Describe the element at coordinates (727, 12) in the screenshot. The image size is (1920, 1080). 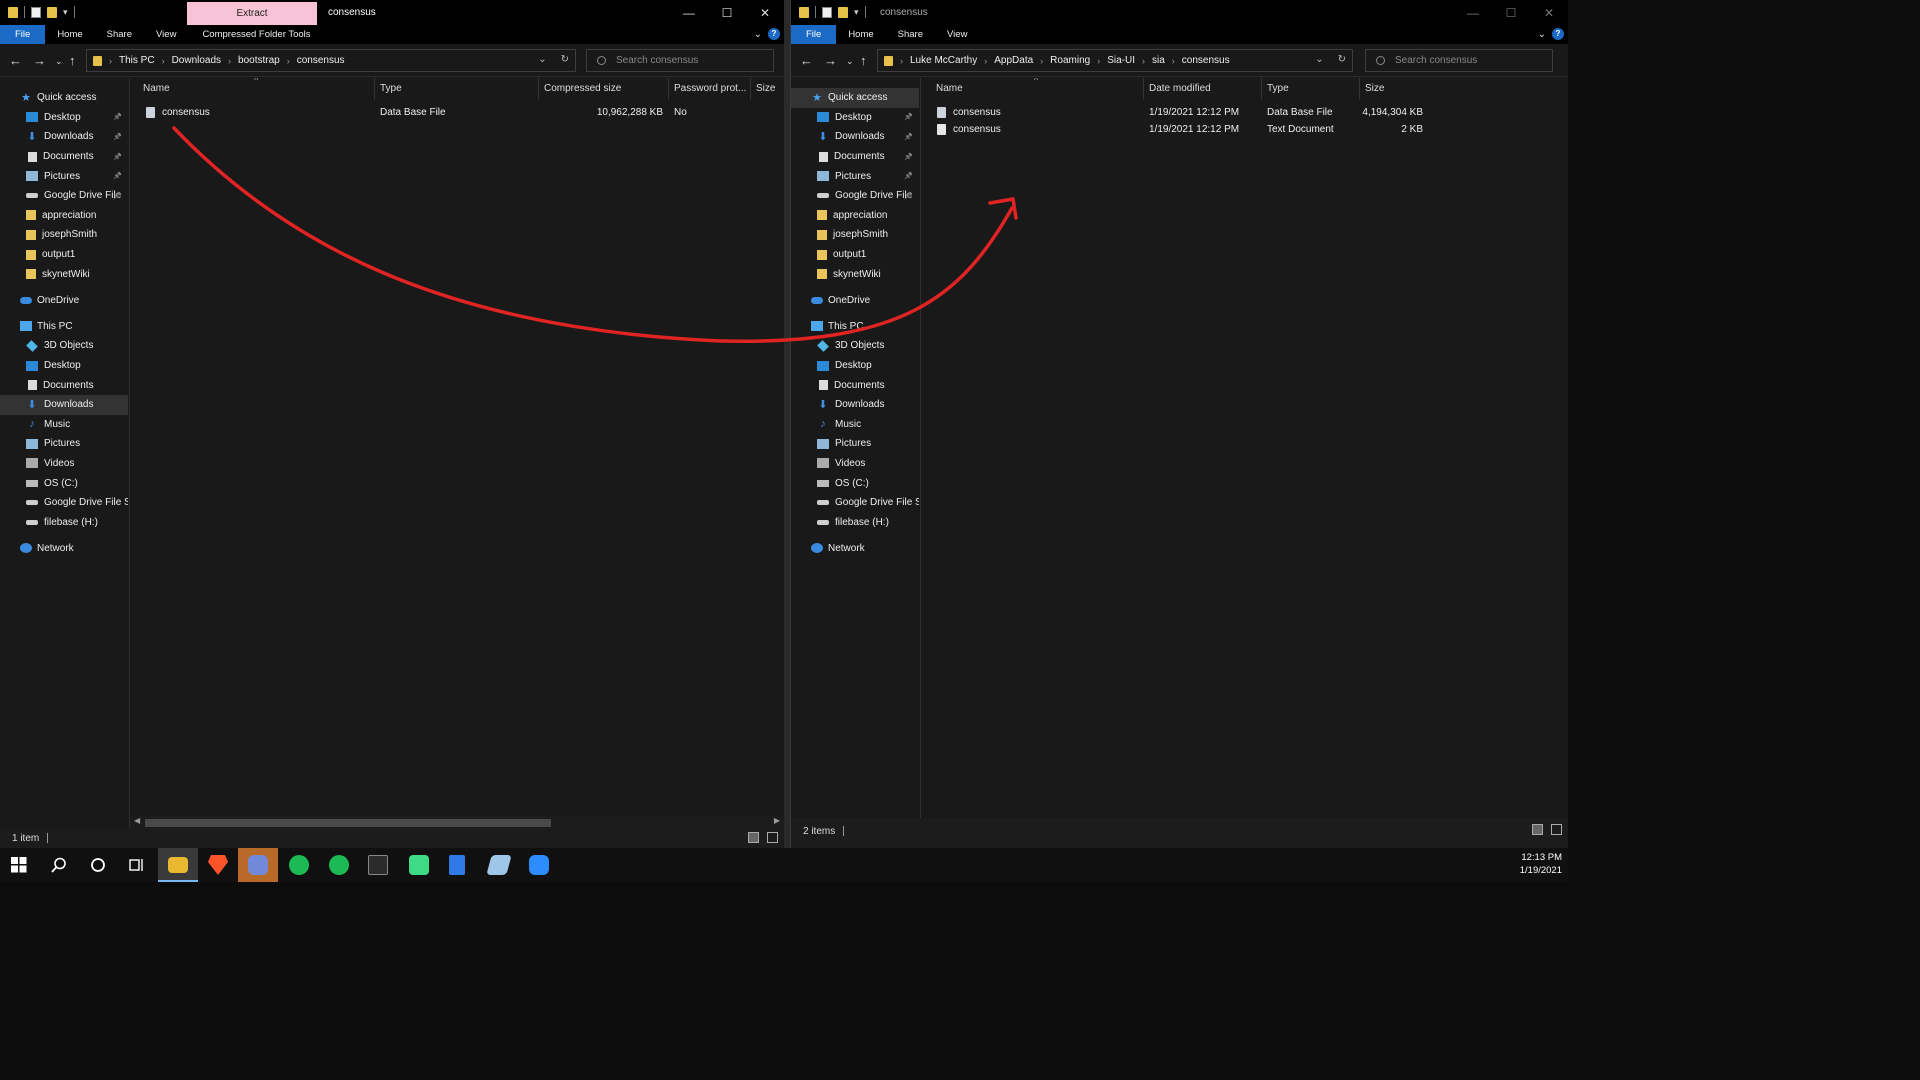
I see `maximize-button: ☐` at that location.